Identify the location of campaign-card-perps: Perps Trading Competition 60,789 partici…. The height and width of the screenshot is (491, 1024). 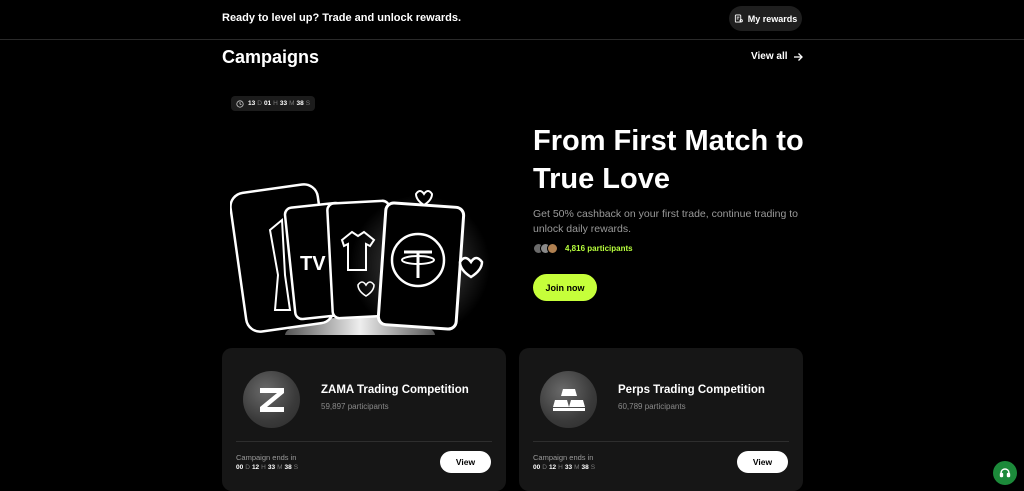
(661, 419).